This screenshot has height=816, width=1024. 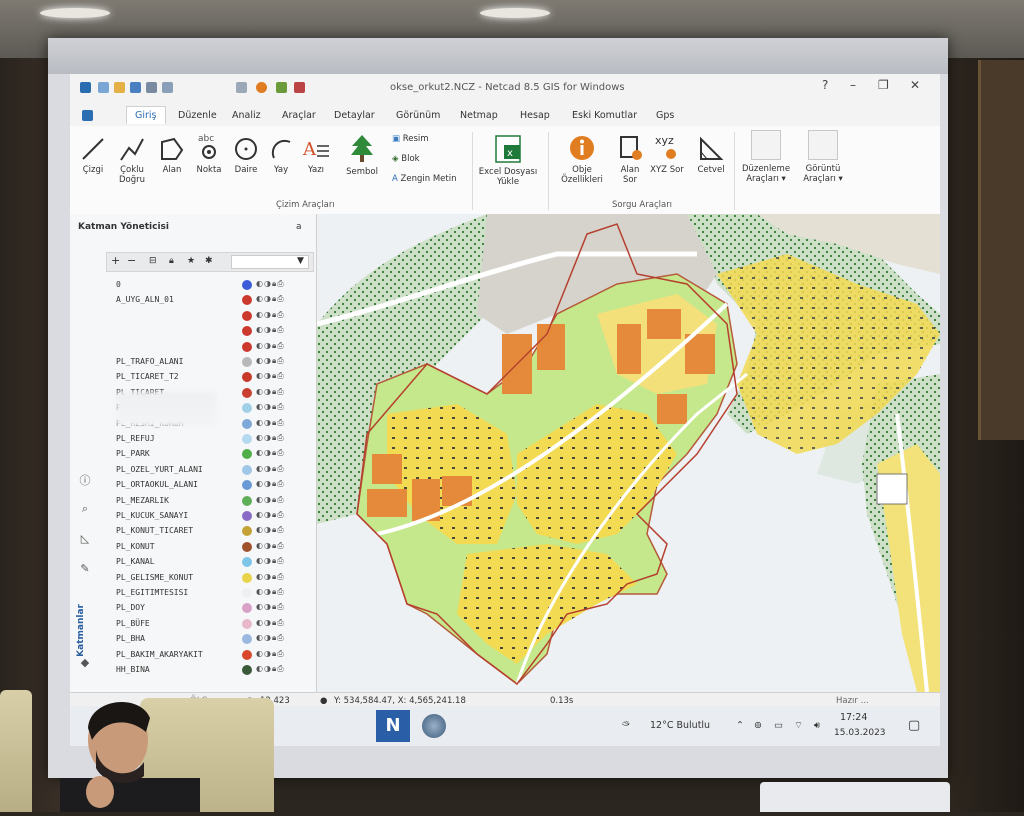 I want to click on grid-icon, so click(x=281, y=87).